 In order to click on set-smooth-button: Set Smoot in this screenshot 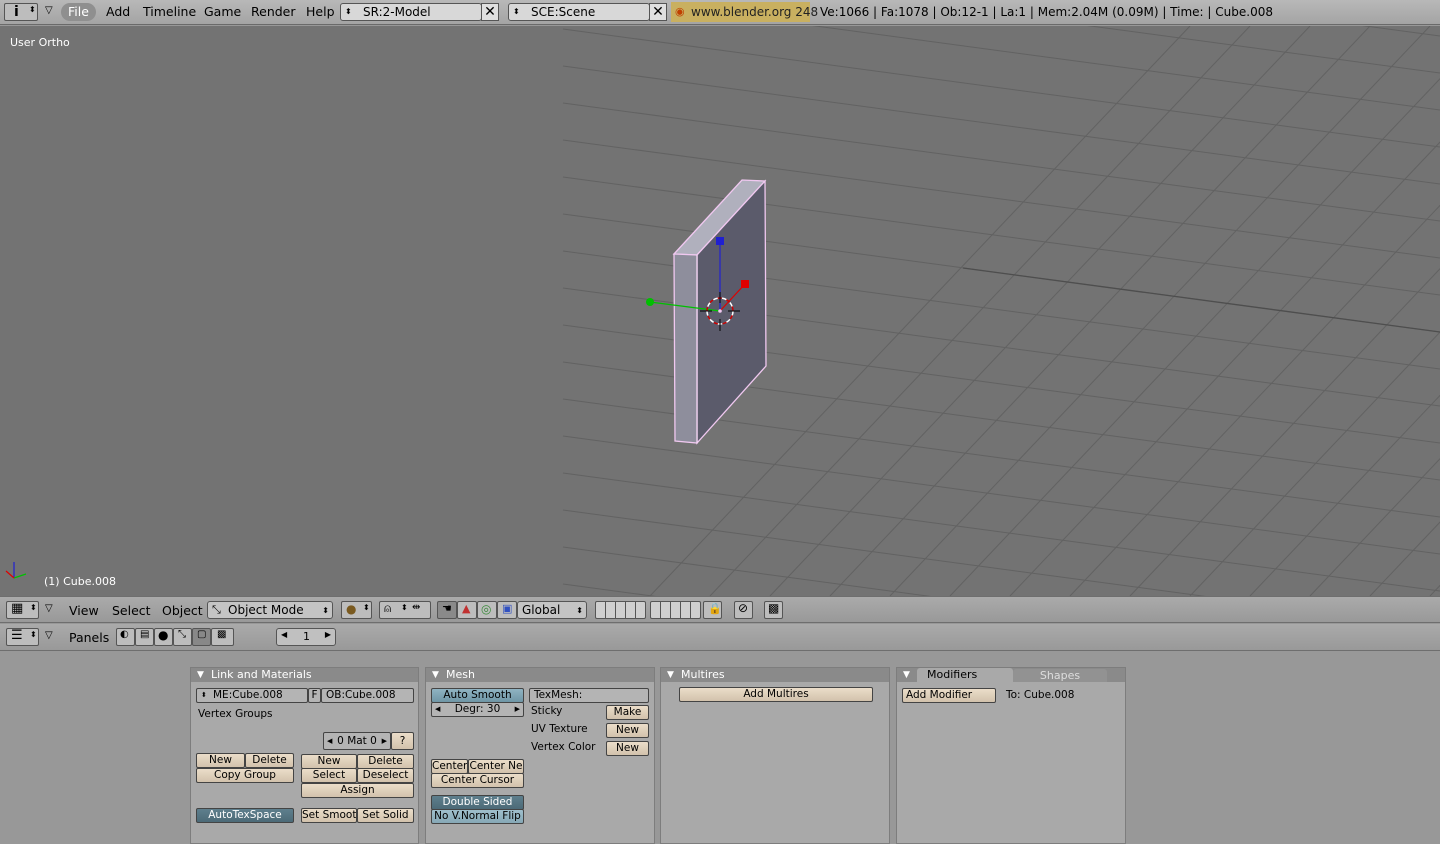, I will do `click(329, 815)`.